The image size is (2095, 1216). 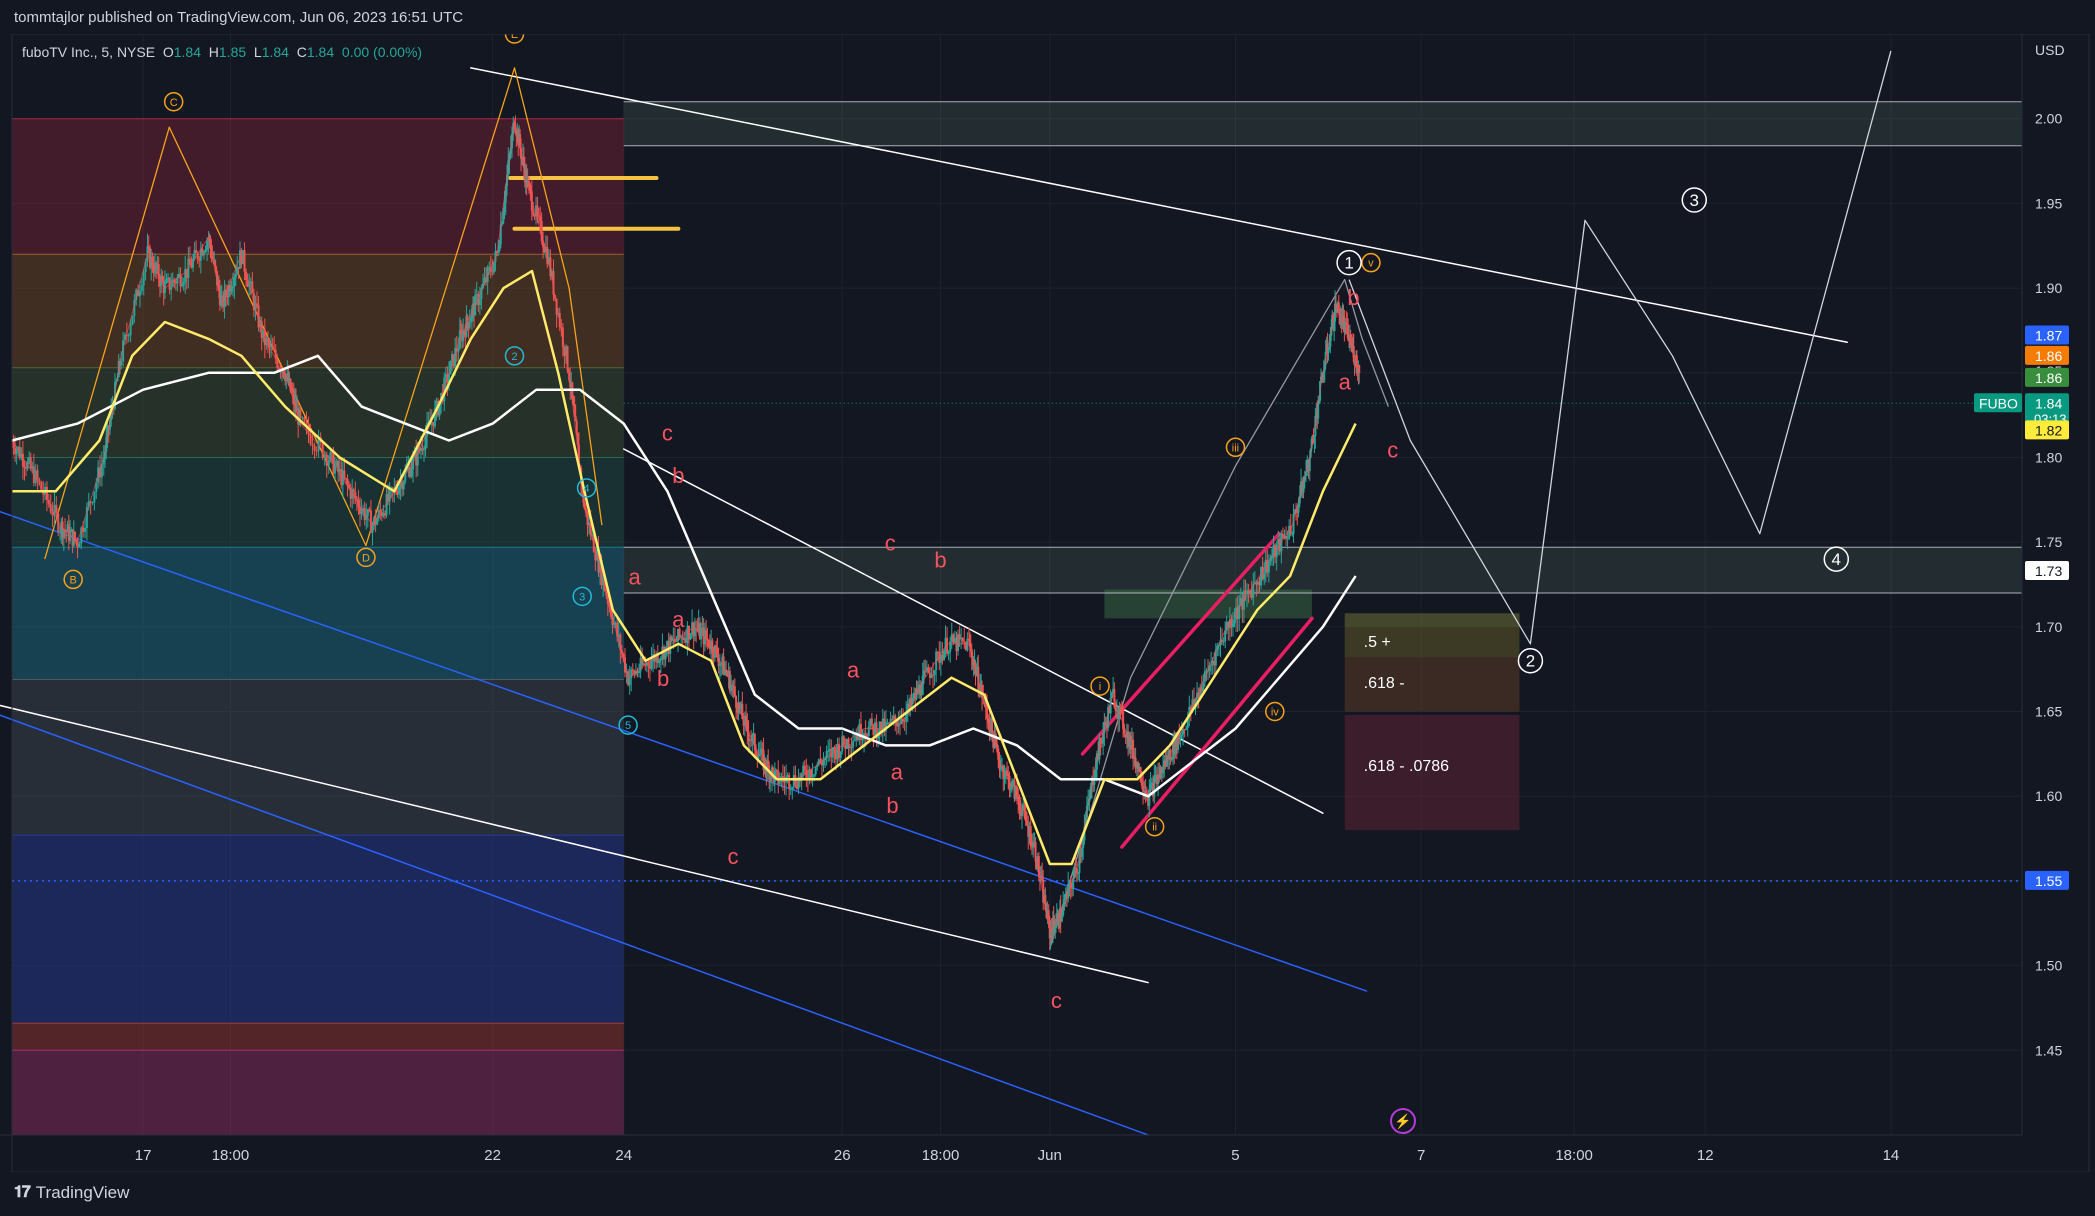 I want to click on wave-count-text: C, so click(x=174, y=103).